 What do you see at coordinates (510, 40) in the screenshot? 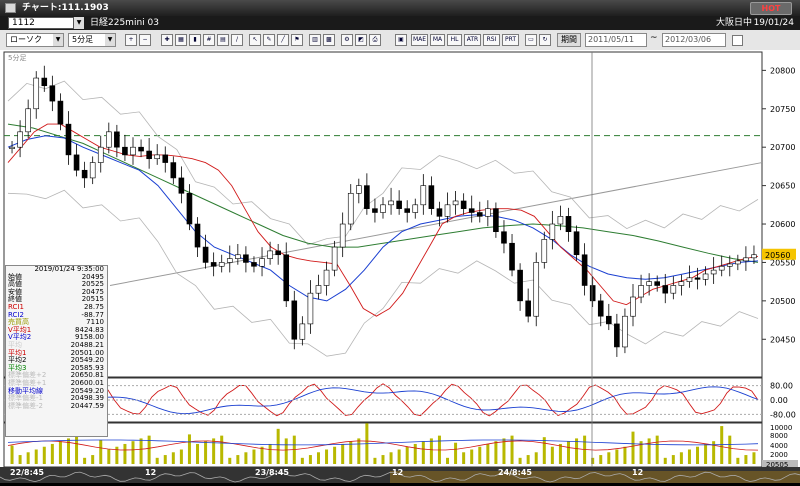
I see `prt-button: PRT` at bounding box center [510, 40].